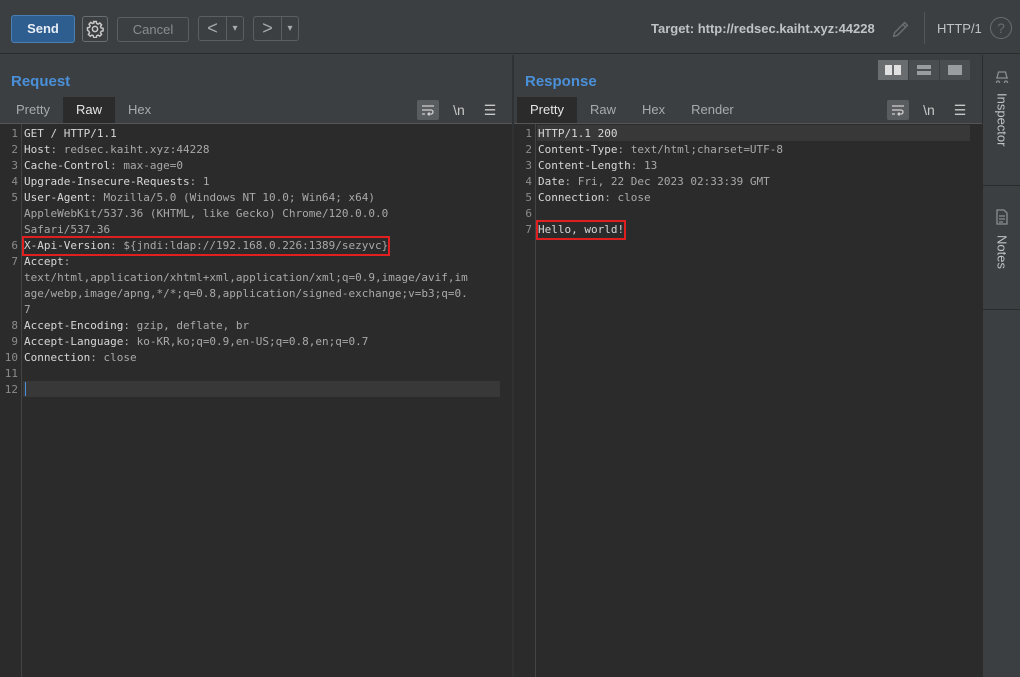  Describe the element at coordinates (107, 181) in the screenshot. I see `header-name: Upgrade-Insecure-Requests` at that location.